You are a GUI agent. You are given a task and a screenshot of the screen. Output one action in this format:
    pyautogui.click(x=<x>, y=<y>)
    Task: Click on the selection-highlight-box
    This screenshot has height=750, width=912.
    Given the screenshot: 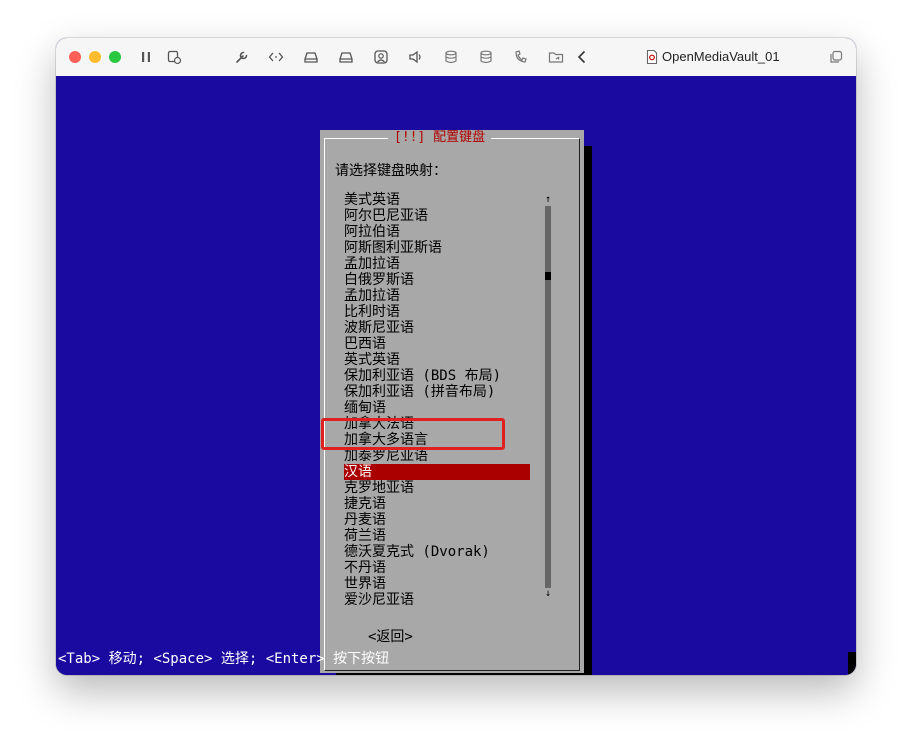 What is the action you would take?
    pyautogui.click(x=413, y=434)
    